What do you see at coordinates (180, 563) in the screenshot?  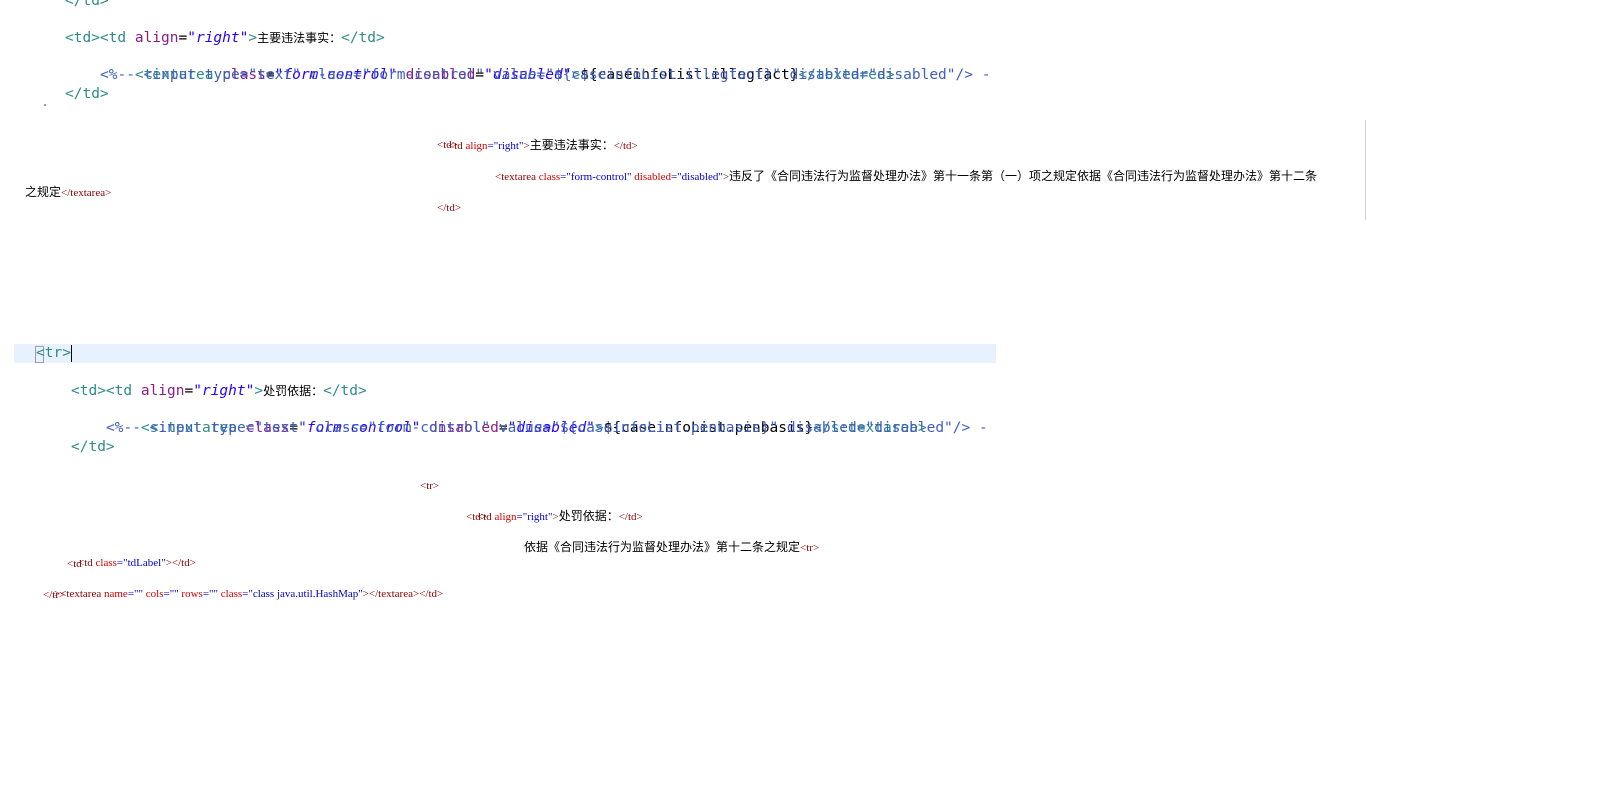 I see `tag-close: ></td>` at bounding box center [180, 563].